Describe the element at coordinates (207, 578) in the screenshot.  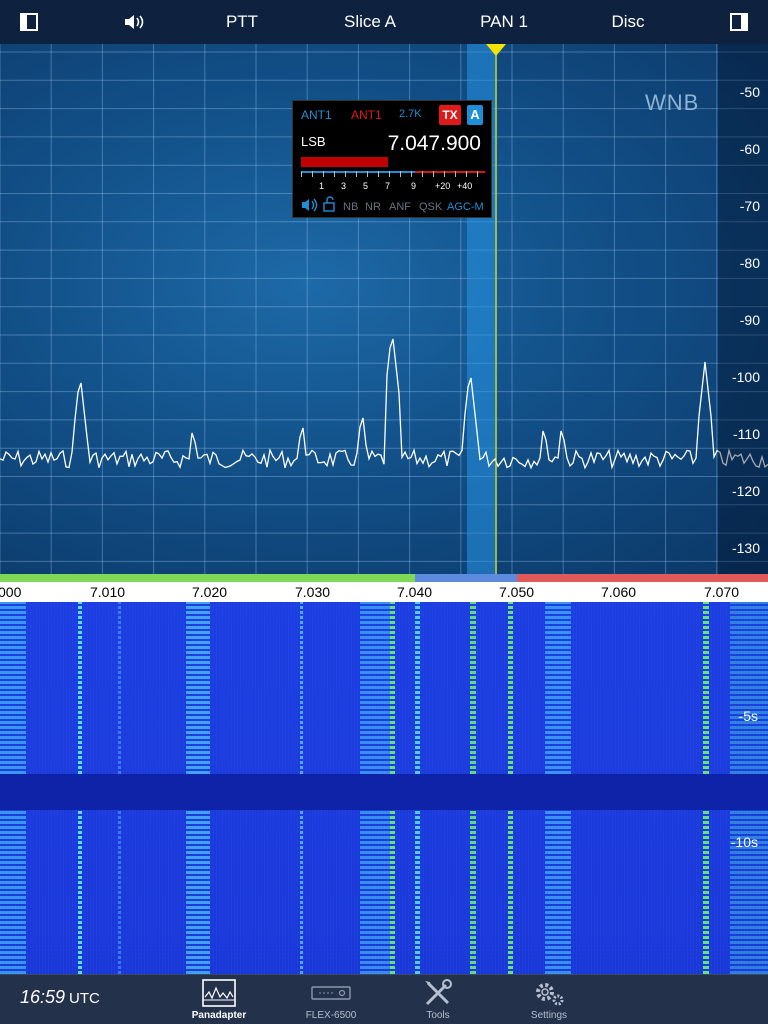
I see `band-segment-green` at that location.